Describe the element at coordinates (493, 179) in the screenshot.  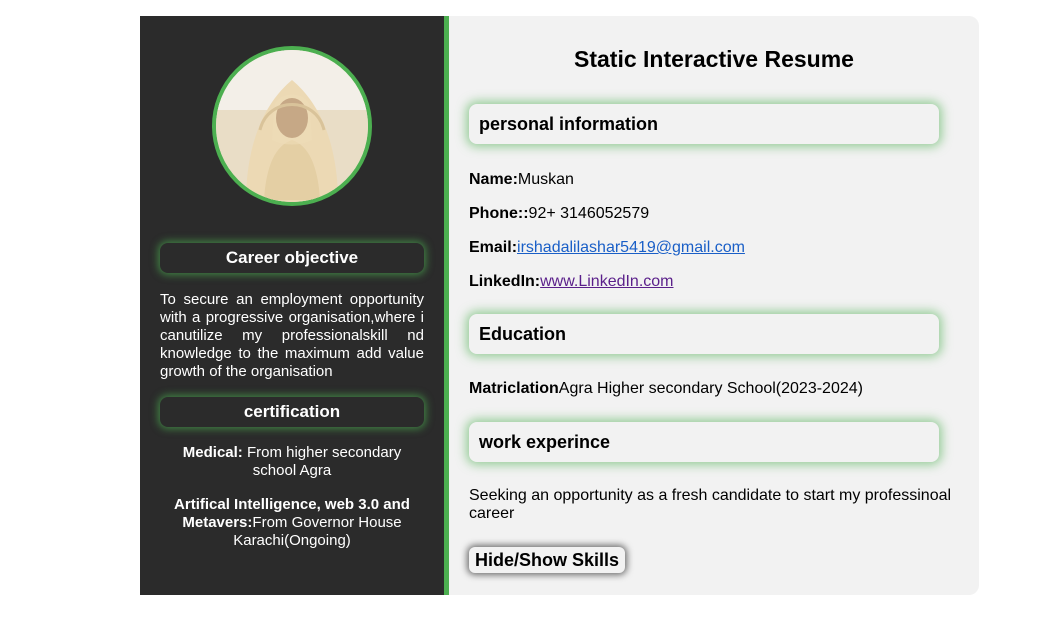
I see `name-label: Name:` at that location.